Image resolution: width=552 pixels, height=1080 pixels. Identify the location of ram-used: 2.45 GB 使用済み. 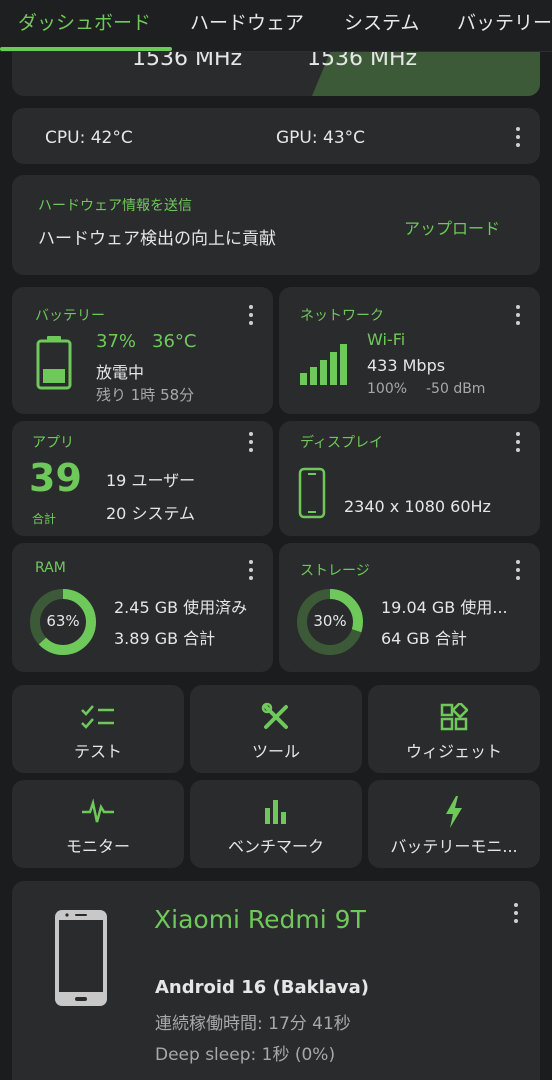
(181, 607).